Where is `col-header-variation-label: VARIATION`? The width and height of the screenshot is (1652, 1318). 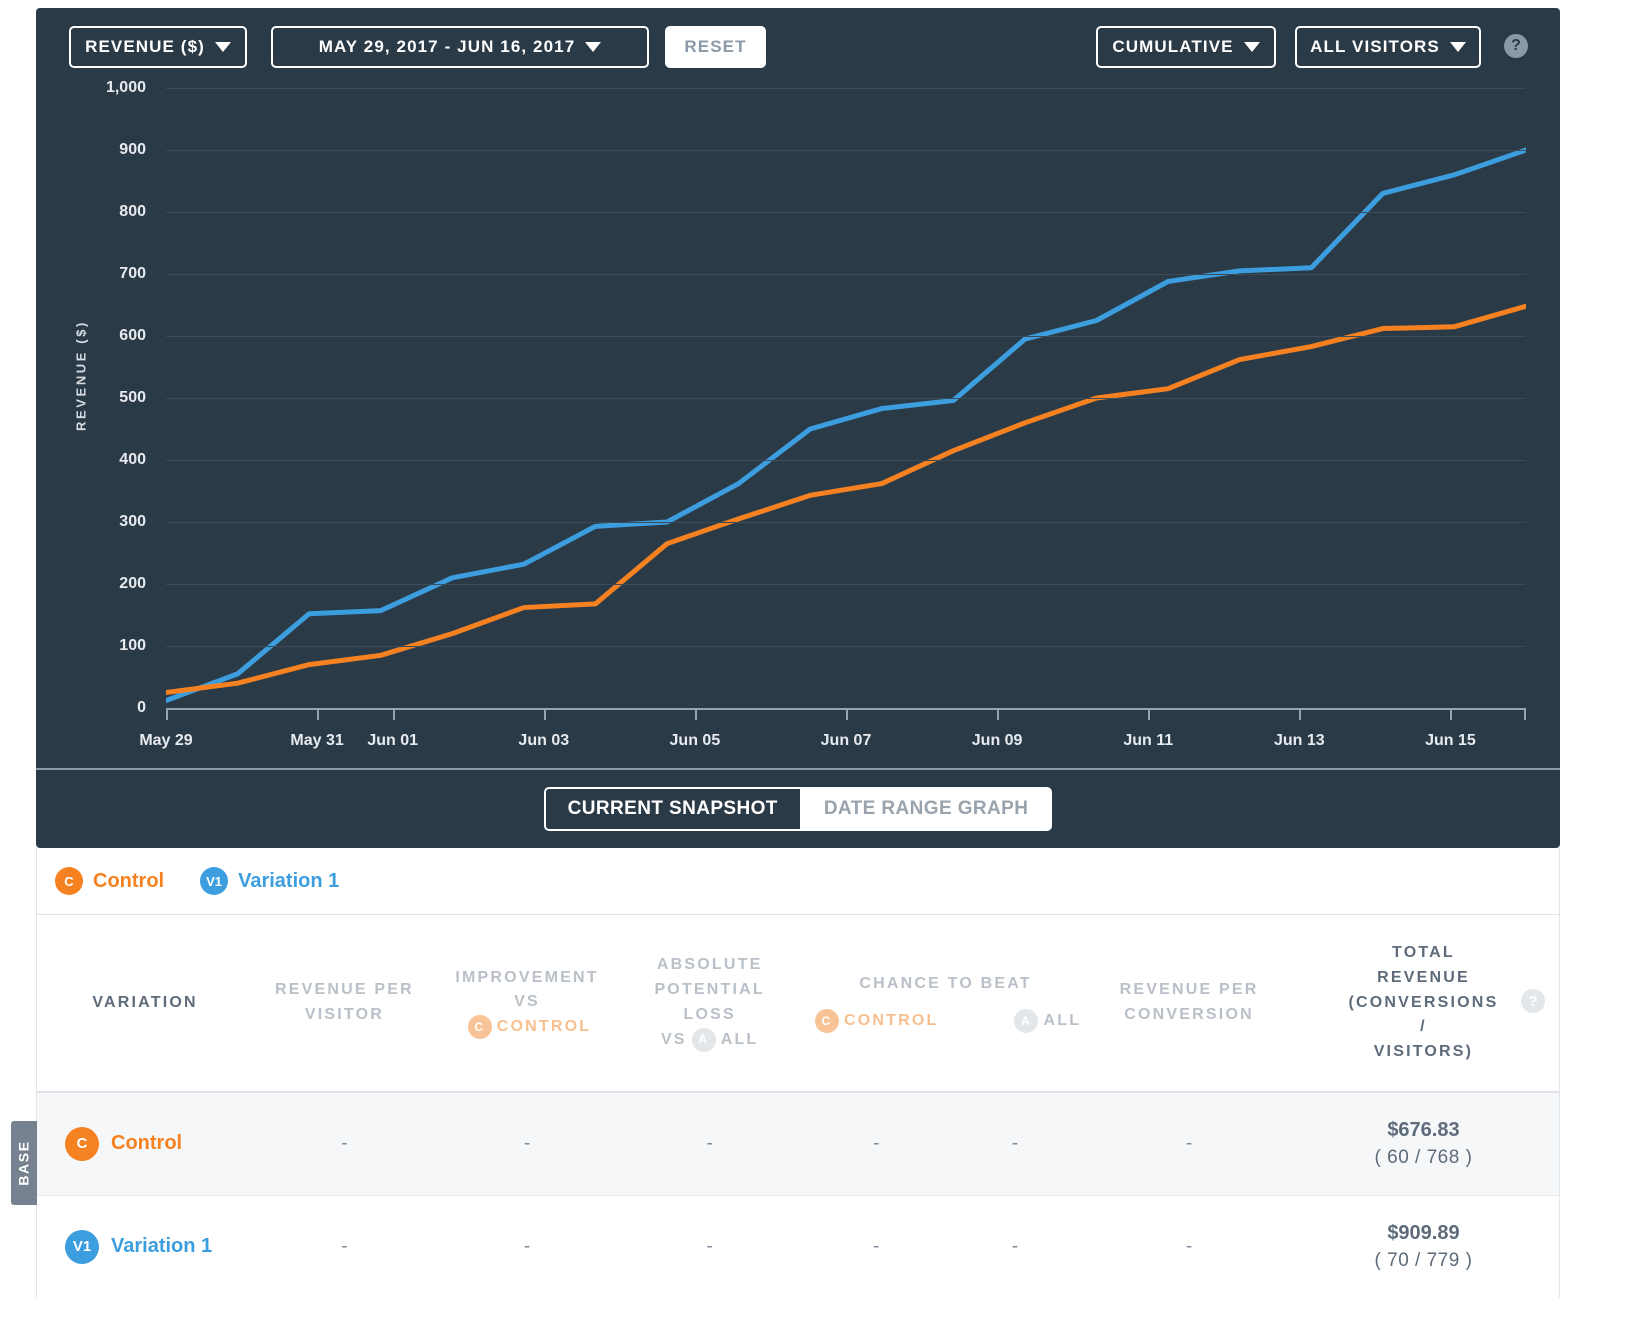
col-header-variation-label: VARIATION is located at coordinates (145, 1002).